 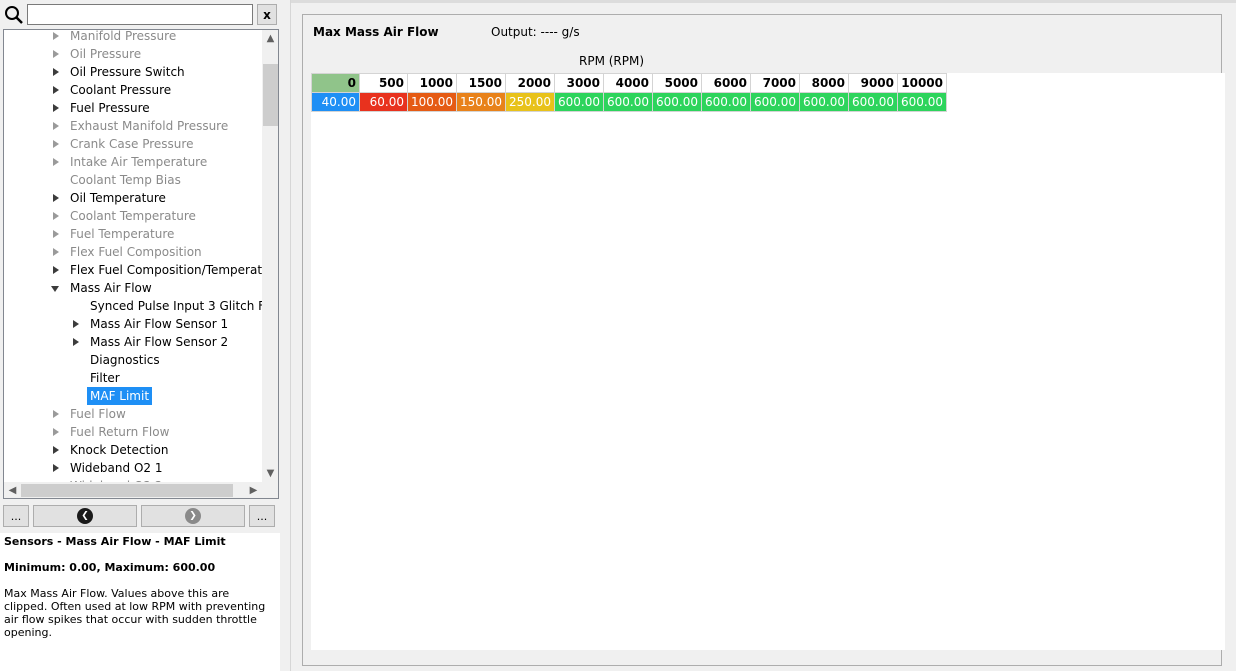 I want to click on tree-item: Mass Air Flow, so click(x=133, y=288).